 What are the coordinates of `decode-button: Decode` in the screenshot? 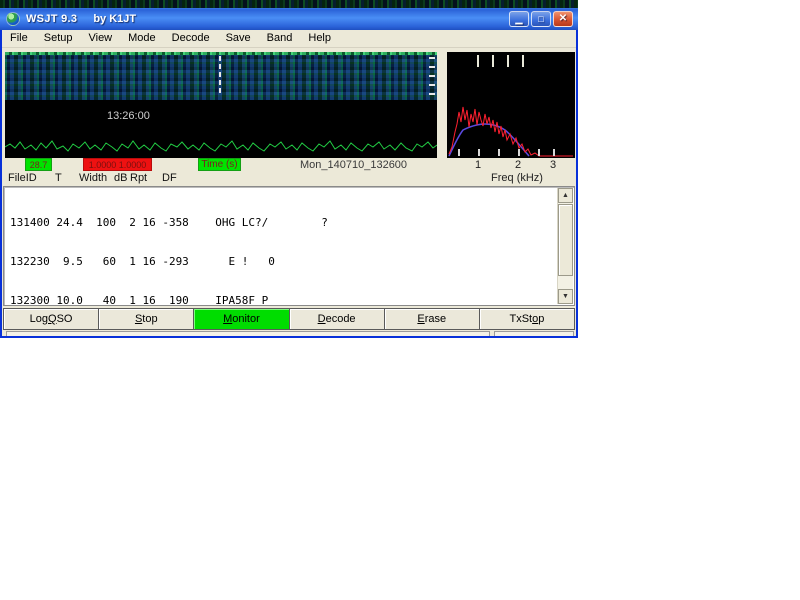 It's located at (337, 319).